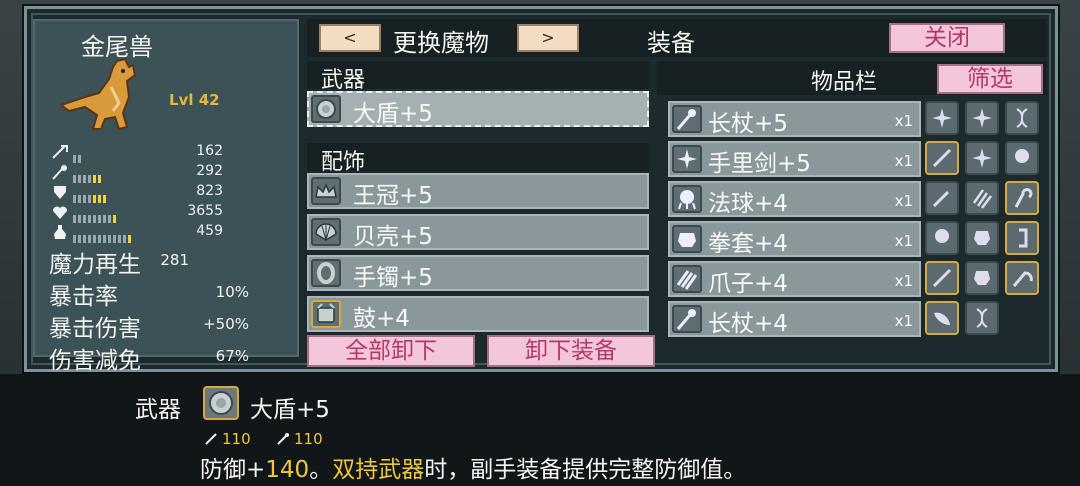 The width and height of the screenshot is (1080, 486). What do you see at coordinates (326, 314) in the screenshot?
I see `drum-icon` at bounding box center [326, 314].